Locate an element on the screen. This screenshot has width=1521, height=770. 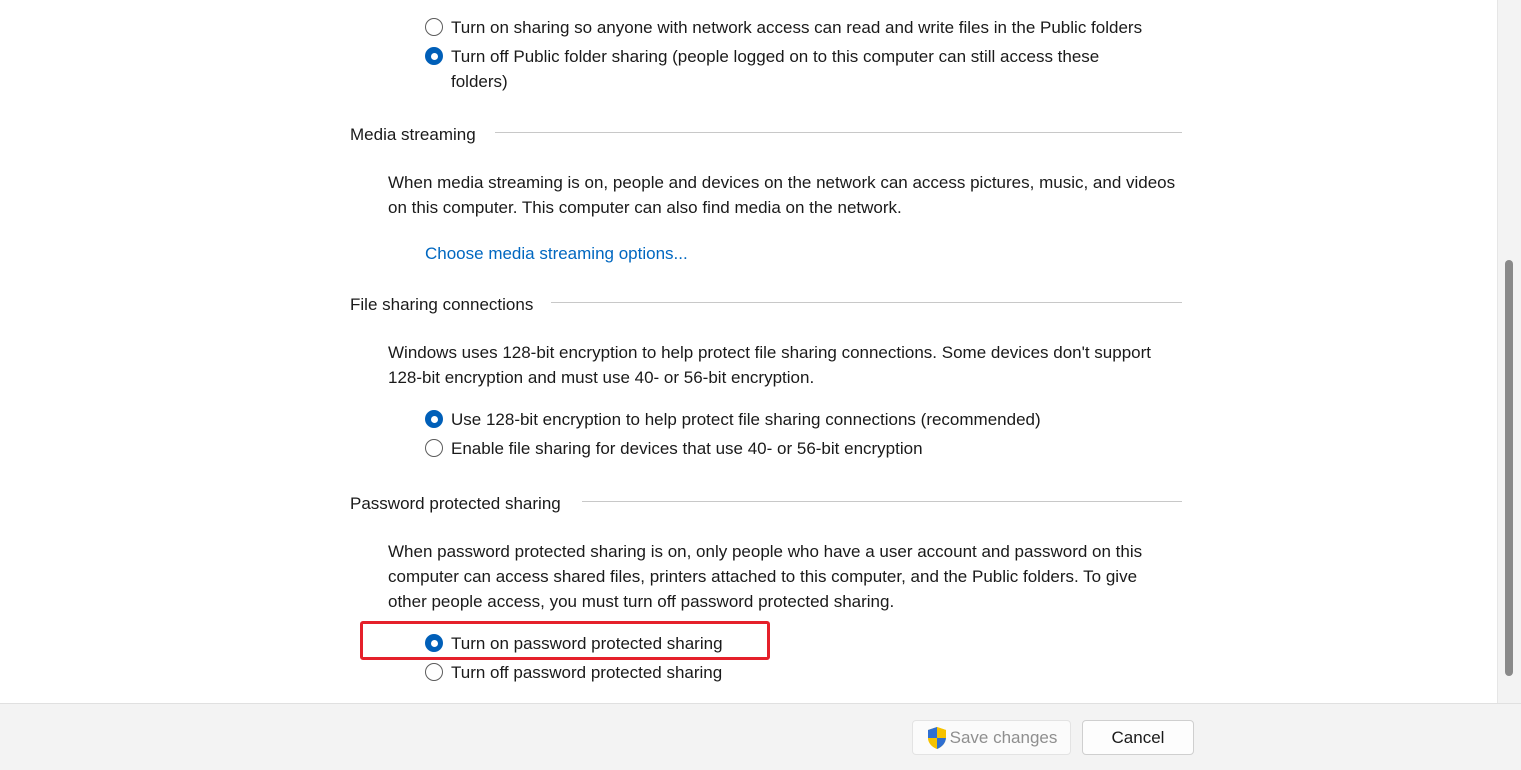
scrollbar-thumb is located at coordinates (1509, 468).